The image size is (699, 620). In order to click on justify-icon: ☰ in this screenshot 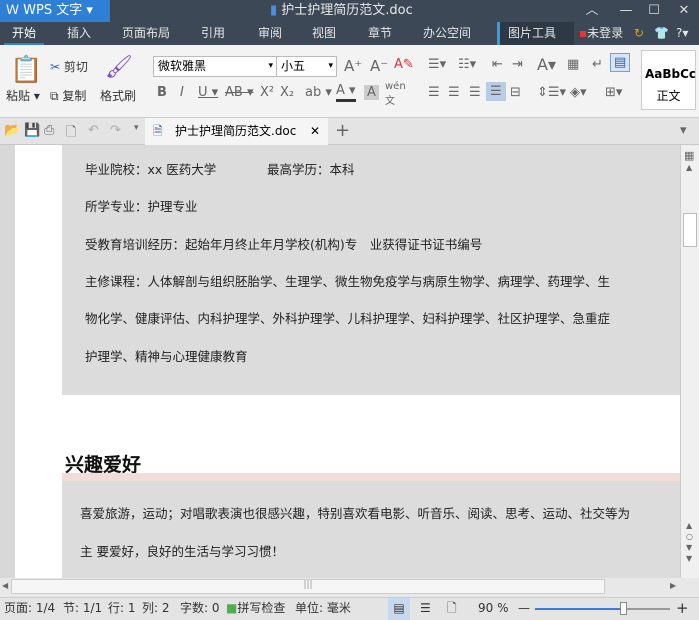, I will do `click(496, 91)`.